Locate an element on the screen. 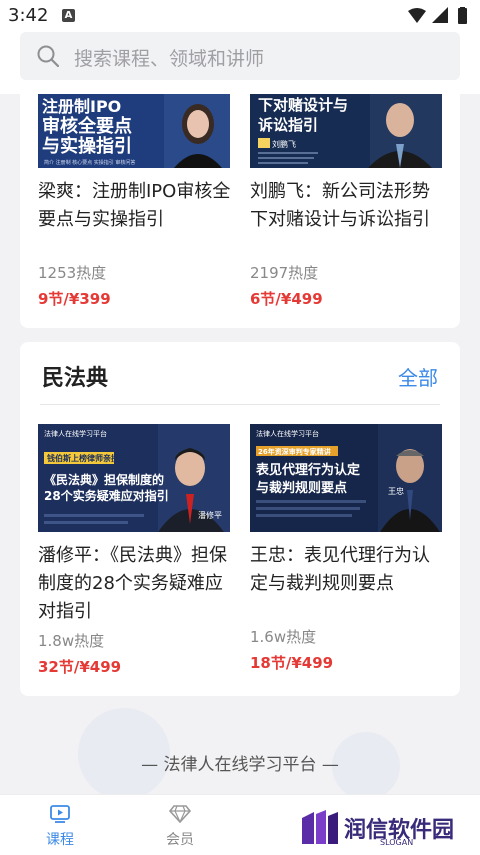 The height and width of the screenshot is (855, 480). svg-text: 简介 注册制 核心要点 实操指引 审核问答 is located at coordinates (89, 162).